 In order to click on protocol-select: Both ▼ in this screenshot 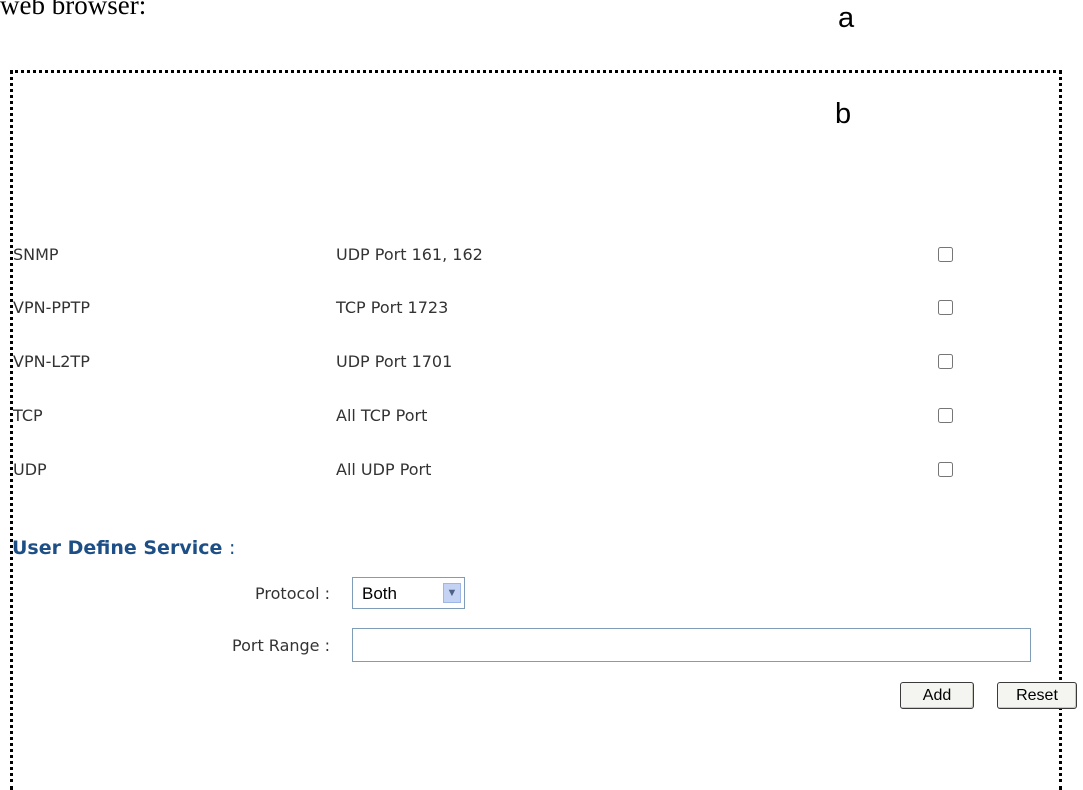, I will do `click(408, 593)`.